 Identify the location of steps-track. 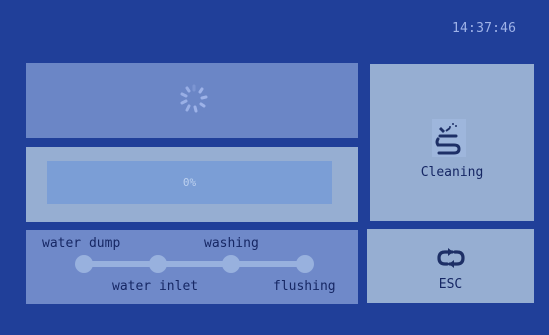
(195, 264).